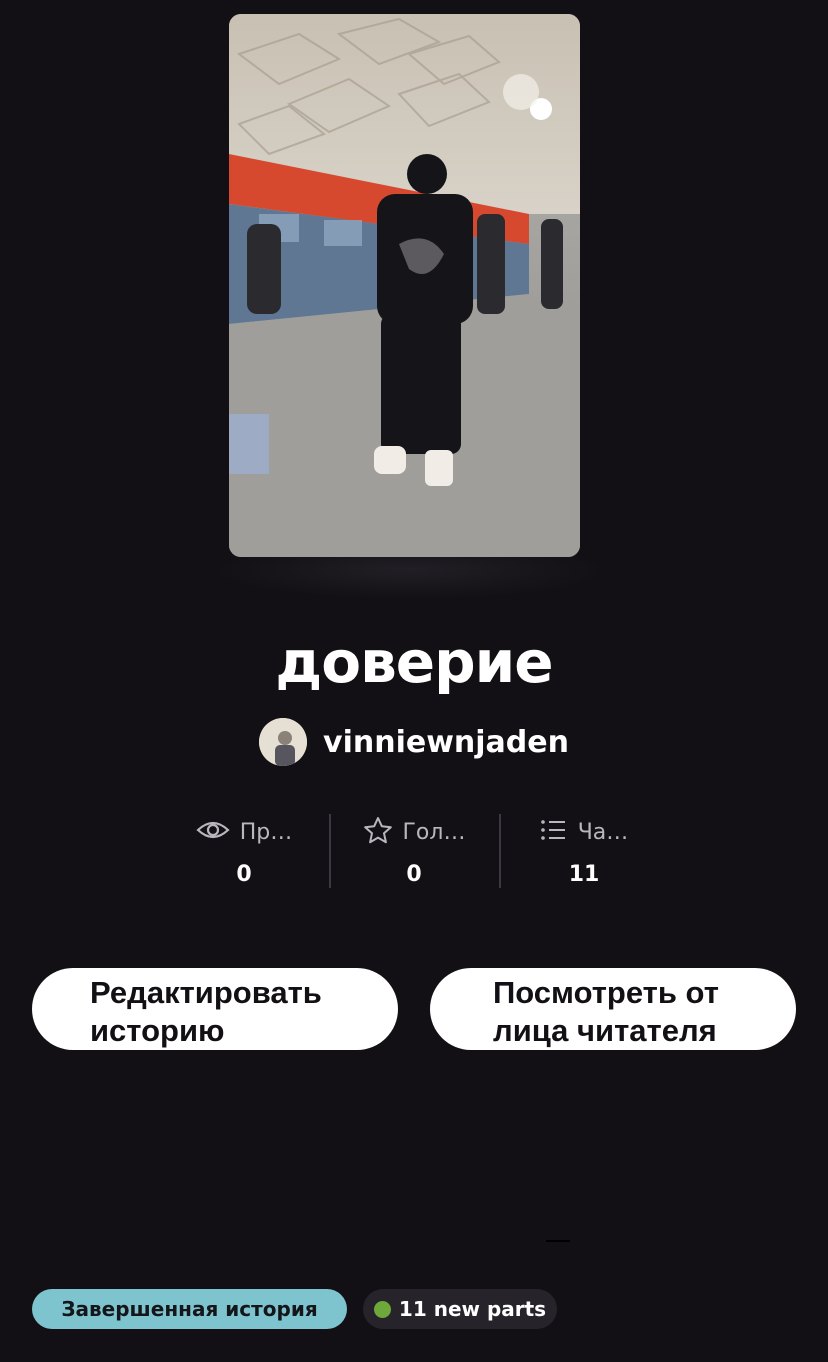  I want to click on author-avatar, so click(283, 742).